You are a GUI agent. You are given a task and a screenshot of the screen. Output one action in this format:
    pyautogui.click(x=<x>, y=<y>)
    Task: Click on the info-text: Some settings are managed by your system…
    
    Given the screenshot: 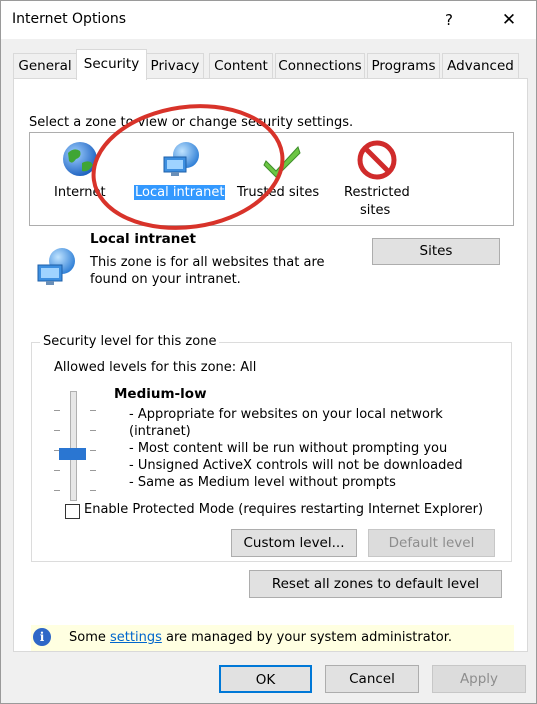 What is the action you would take?
    pyautogui.click(x=260, y=637)
    